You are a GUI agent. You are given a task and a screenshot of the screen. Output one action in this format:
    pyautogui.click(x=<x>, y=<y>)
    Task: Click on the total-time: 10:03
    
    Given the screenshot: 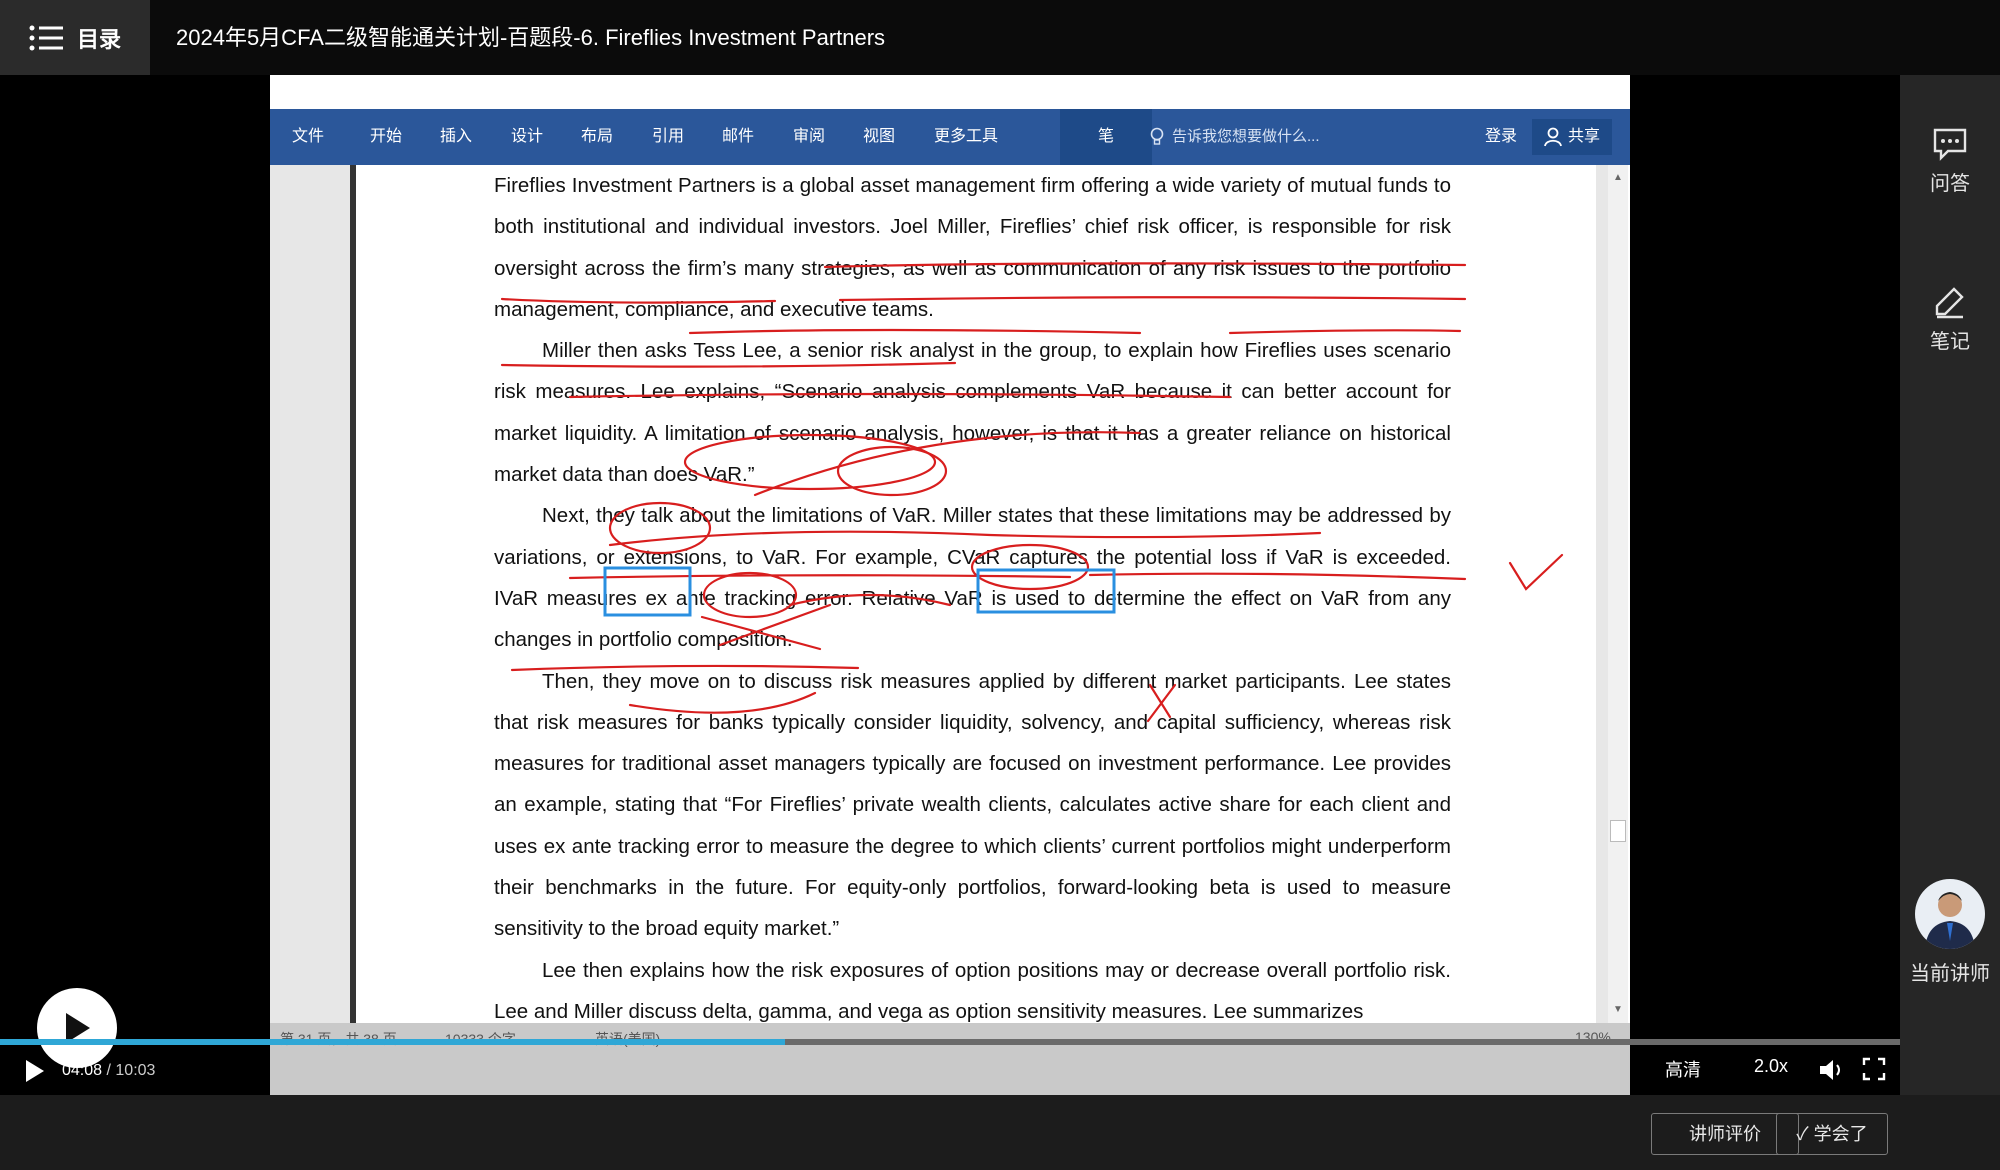 What is the action you would take?
    pyautogui.click(x=135, y=1070)
    